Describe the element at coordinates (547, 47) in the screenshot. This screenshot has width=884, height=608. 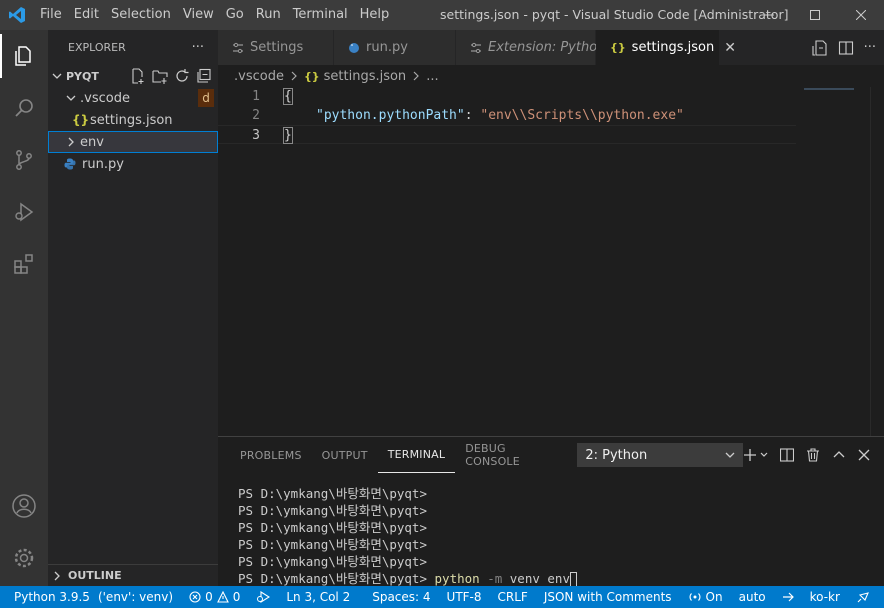
I see `tab-label: Extension: Python` at that location.